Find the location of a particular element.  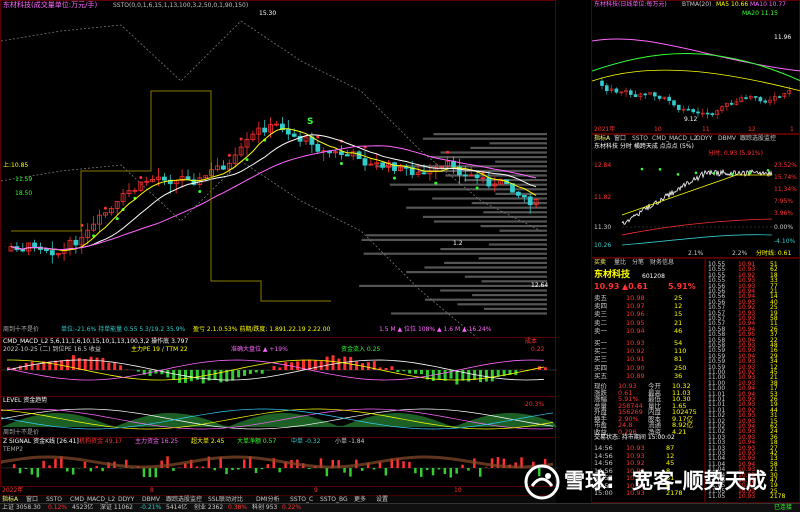

book-label: 卖一 is located at coordinates (600, 331).